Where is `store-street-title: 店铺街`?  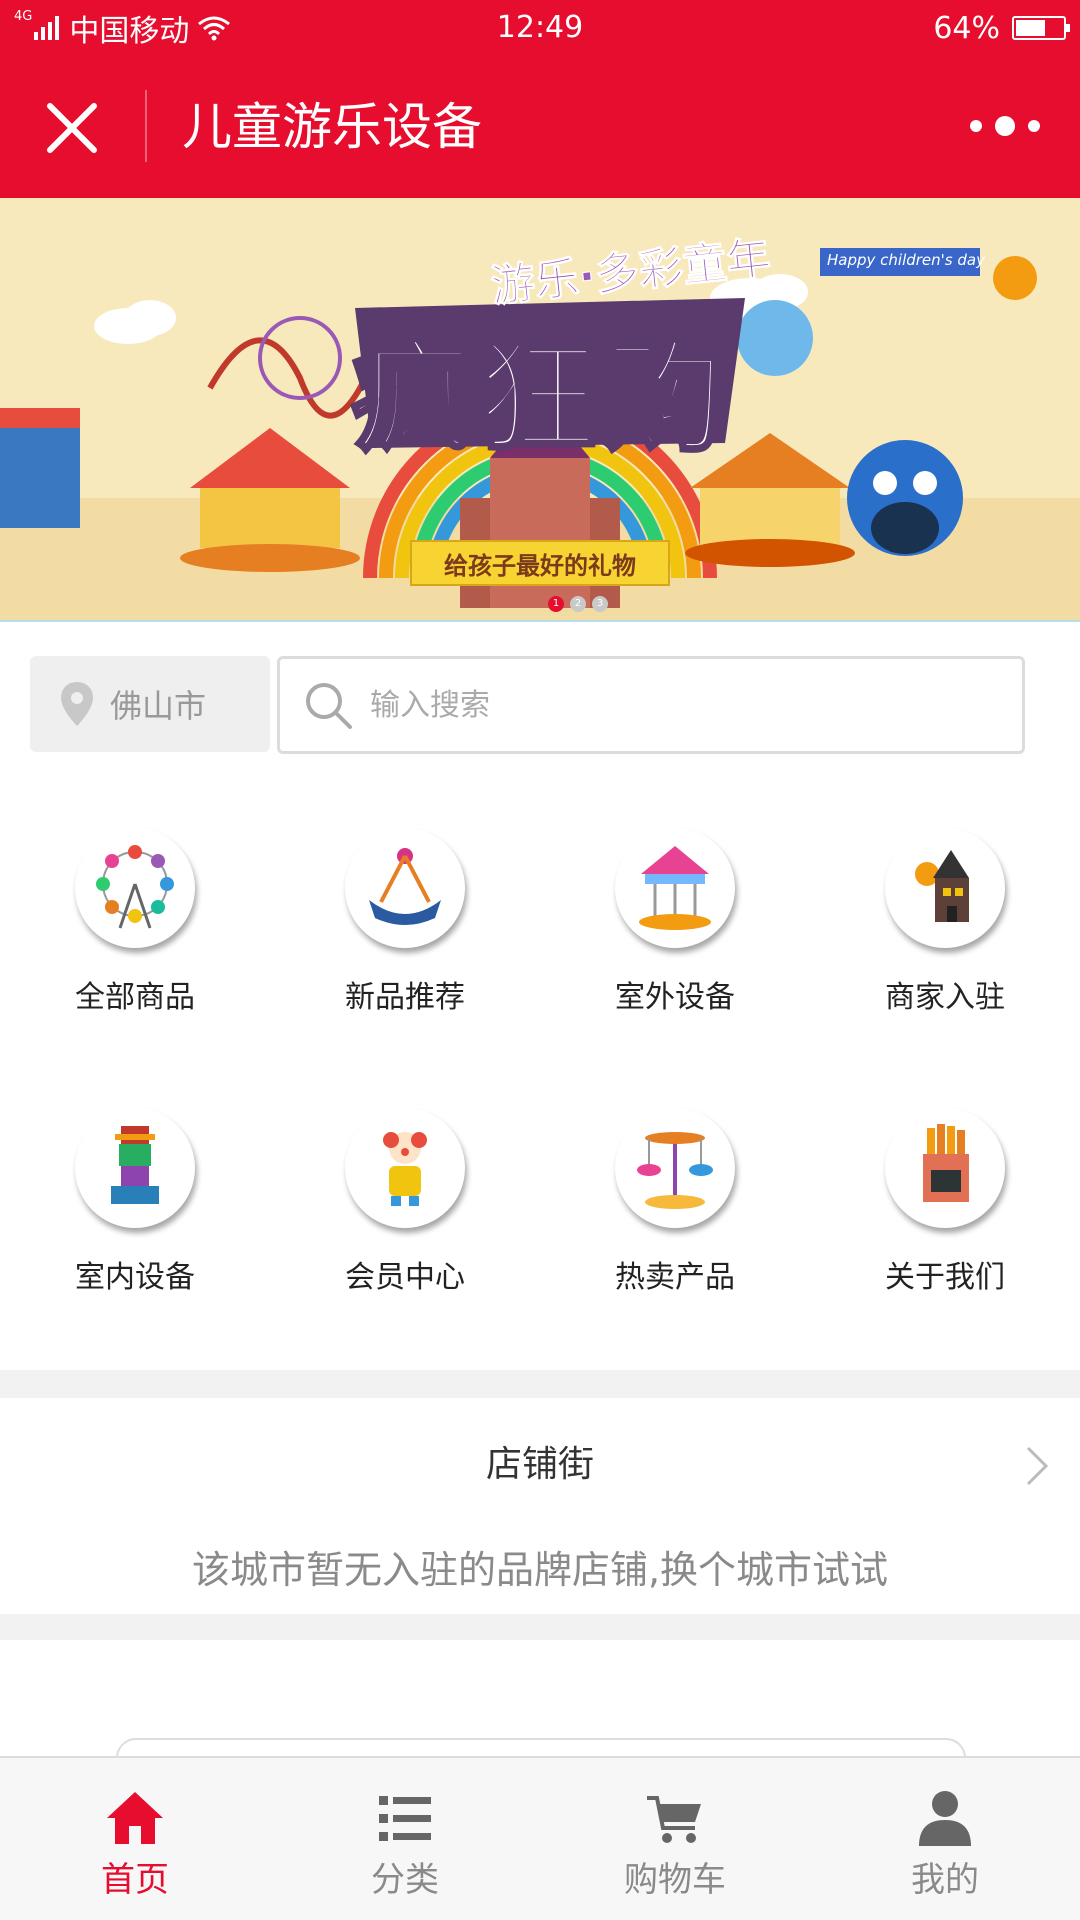 store-street-title: 店铺街 is located at coordinates (540, 1465).